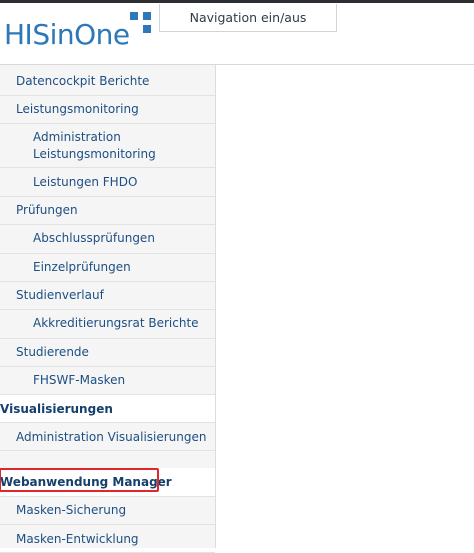 The height and width of the screenshot is (553, 474). I want to click on sidebar-item-label: Prüfungen, so click(47, 210).